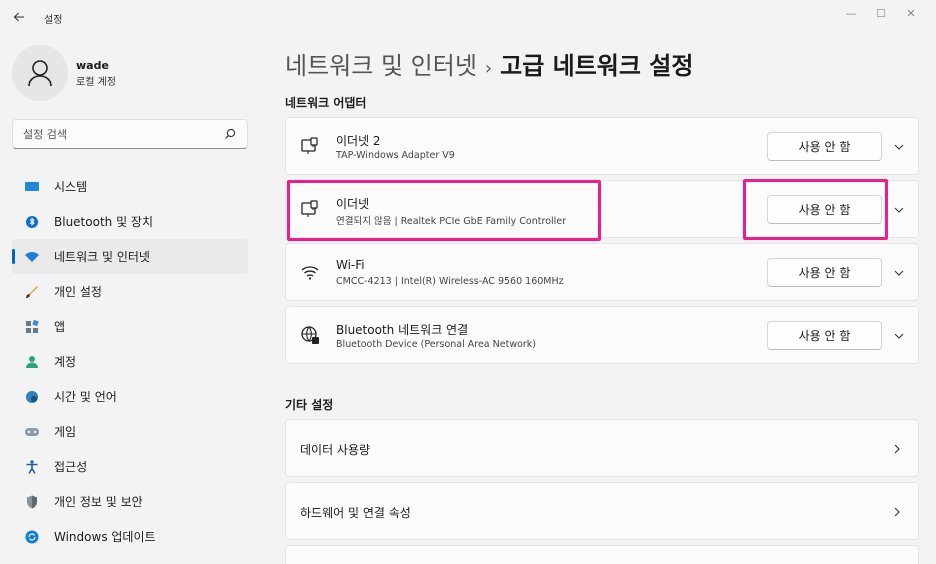  What do you see at coordinates (98, 502) in the screenshot?
I see `sidebar-item-label: 개인 정보 및 보안` at bounding box center [98, 502].